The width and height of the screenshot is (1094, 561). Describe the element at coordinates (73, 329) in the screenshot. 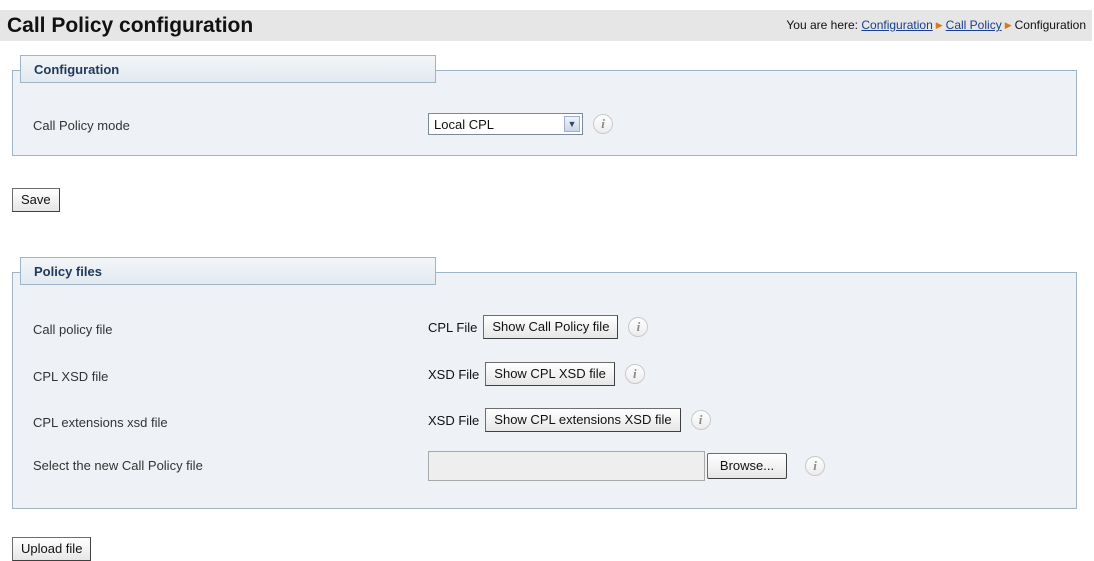

I see `call-policy-file-label: Call policy file` at that location.